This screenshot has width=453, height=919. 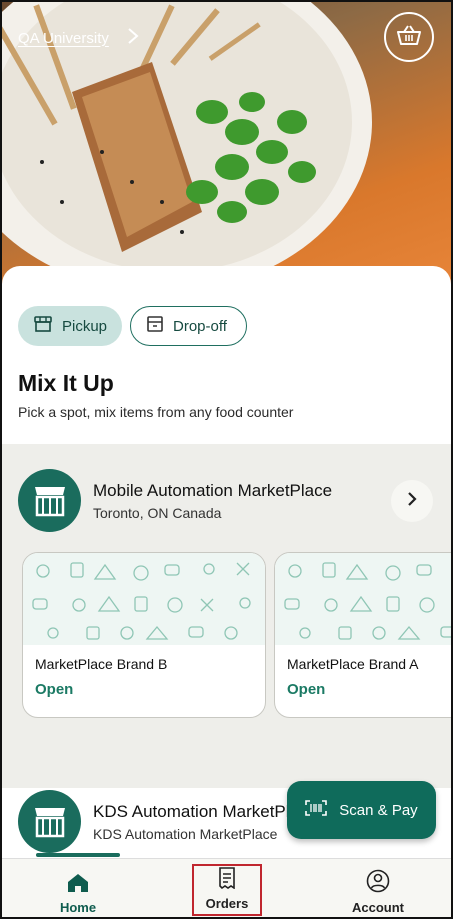 What do you see at coordinates (198, 811) in the screenshot?
I see `marketplace-name: KDS Automation MarketPlace` at bounding box center [198, 811].